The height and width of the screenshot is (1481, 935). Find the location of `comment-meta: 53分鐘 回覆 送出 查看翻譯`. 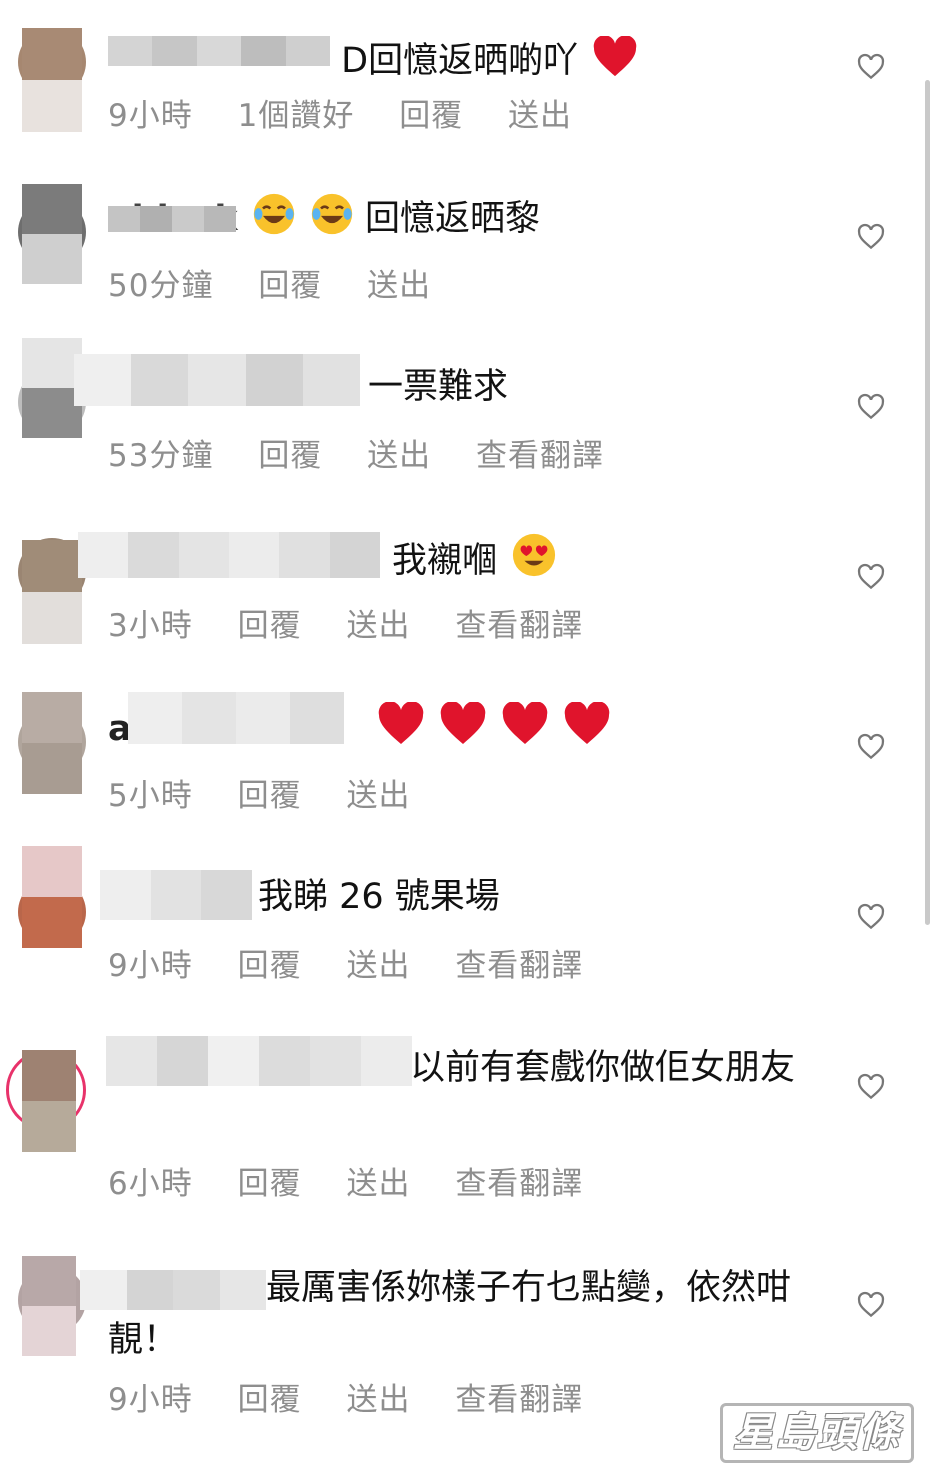

comment-meta: 53分鐘 回覆 送出 查看翻譯 is located at coordinates (373, 452).